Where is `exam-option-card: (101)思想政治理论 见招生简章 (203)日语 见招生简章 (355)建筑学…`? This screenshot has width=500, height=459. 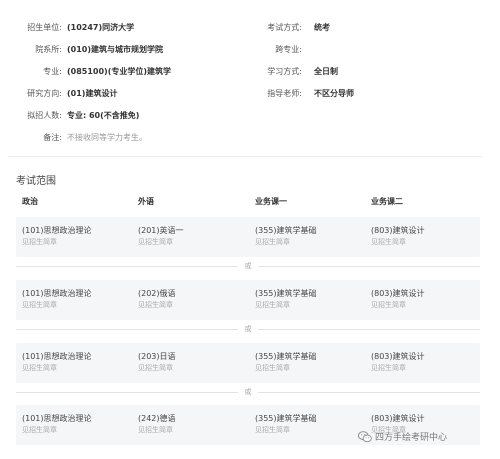
exam-option-card: (101)思想政治理论 见招生简章 (203)日语 见招生简章 (355)建筑学… is located at coordinates (248, 363).